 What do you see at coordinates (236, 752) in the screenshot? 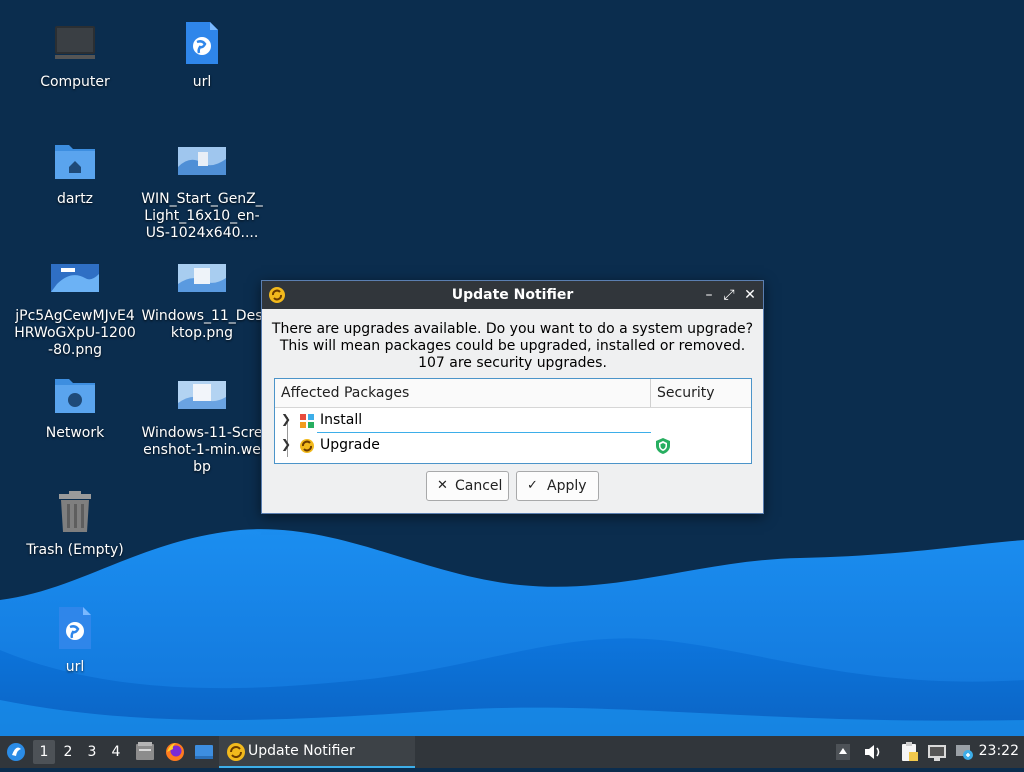
I see `update-notifier-logo-icon` at bounding box center [236, 752].